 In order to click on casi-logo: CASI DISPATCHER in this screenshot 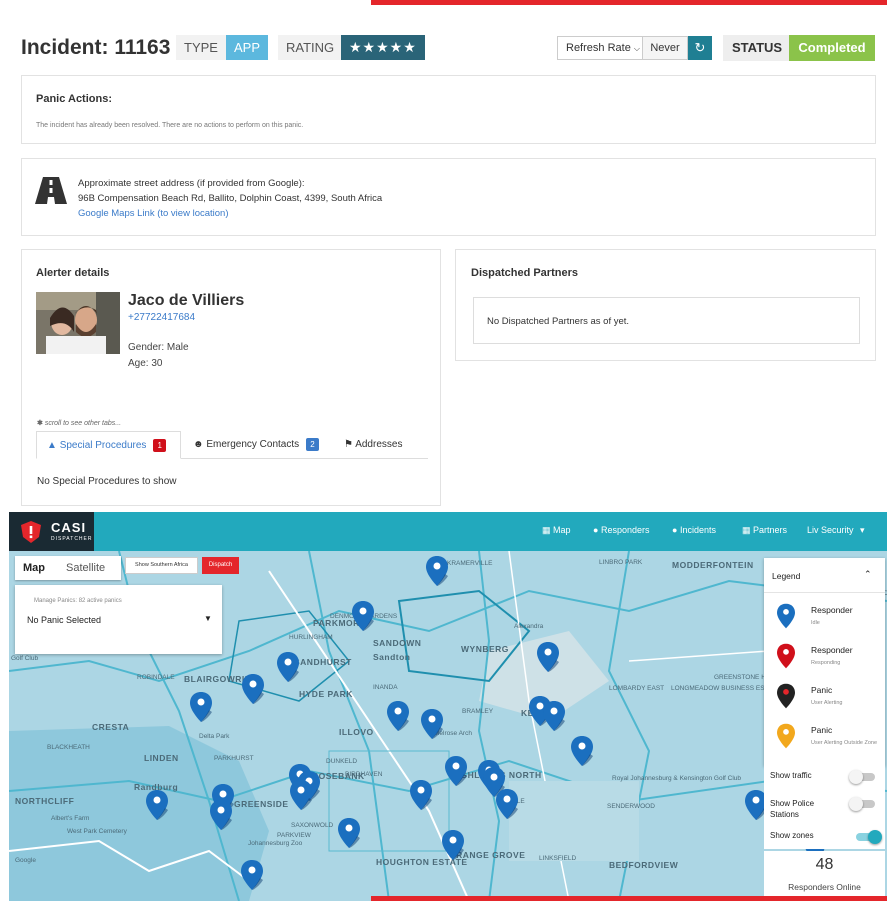, I will do `click(51, 531)`.